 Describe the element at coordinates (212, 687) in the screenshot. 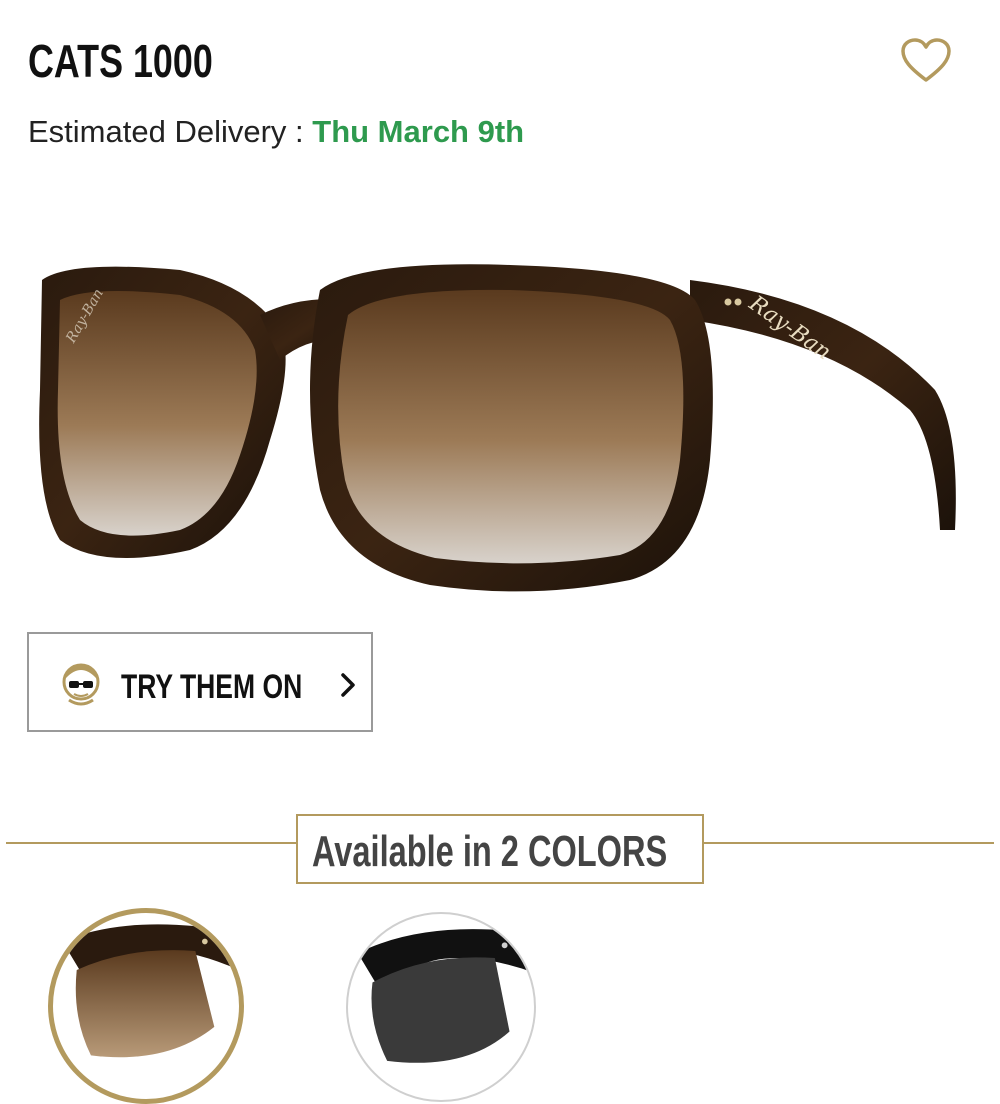

I see `try-them-on-label: TRY THEM ON` at that location.